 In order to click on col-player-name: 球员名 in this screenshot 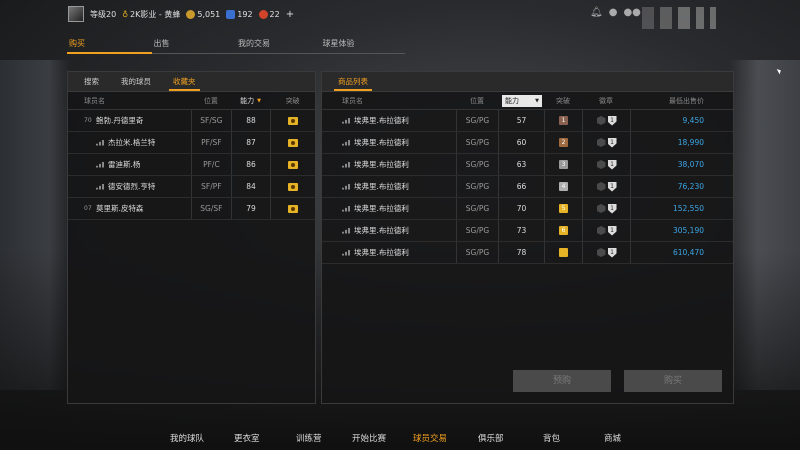, I will do `click(389, 100)`.